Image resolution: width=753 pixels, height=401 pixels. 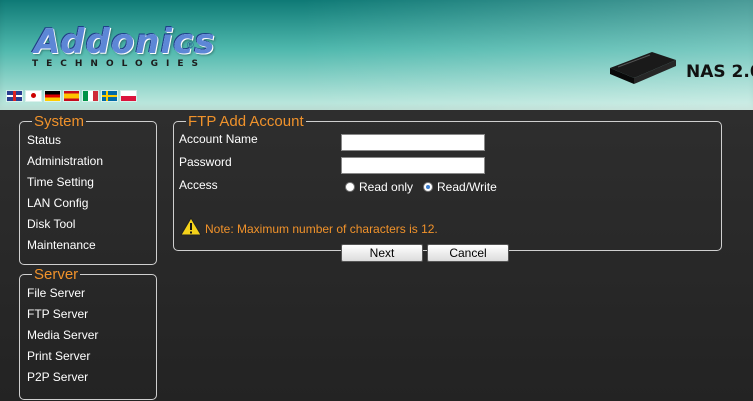 What do you see at coordinates (198, 185) in the screenshot?
I see `access-label: Access` at bounding box center [198, 185].